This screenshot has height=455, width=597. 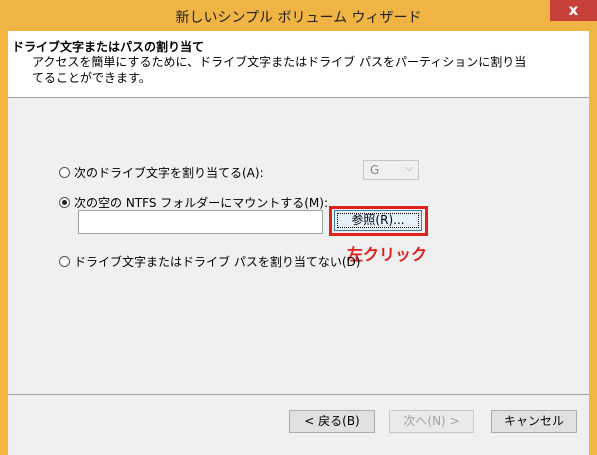 I want to click on close-icon: x, so click(x=573, y=10).